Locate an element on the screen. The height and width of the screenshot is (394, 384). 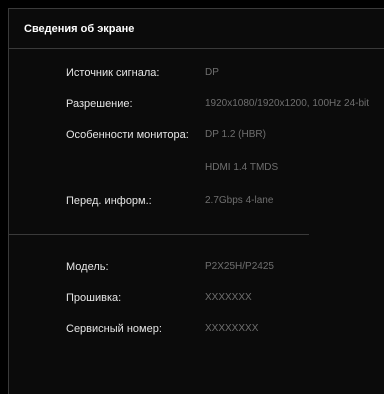
firmware-label: Прошивка: is located at coordinates (94, 298).